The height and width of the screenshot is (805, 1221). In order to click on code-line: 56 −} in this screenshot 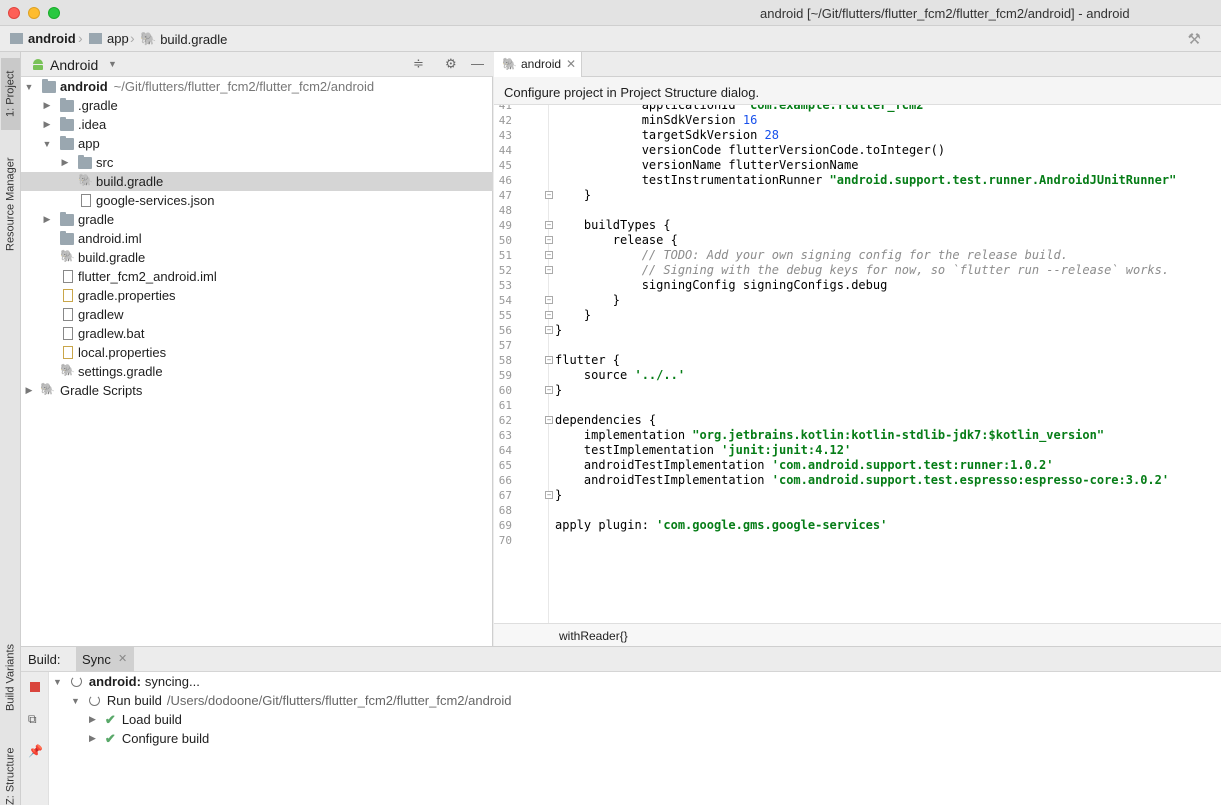, I will do `click(857, 330)`.